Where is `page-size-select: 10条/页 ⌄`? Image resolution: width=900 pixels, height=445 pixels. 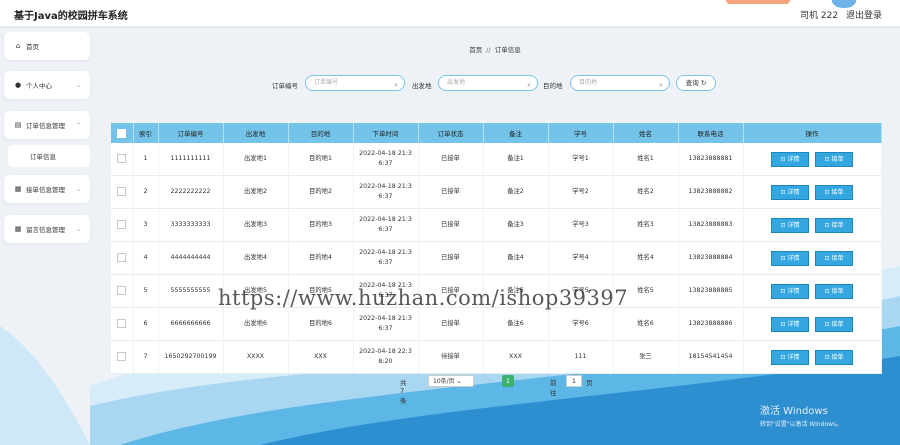 page-size-select: 10条/页 ⌄ is located at coordinates (451, 381).